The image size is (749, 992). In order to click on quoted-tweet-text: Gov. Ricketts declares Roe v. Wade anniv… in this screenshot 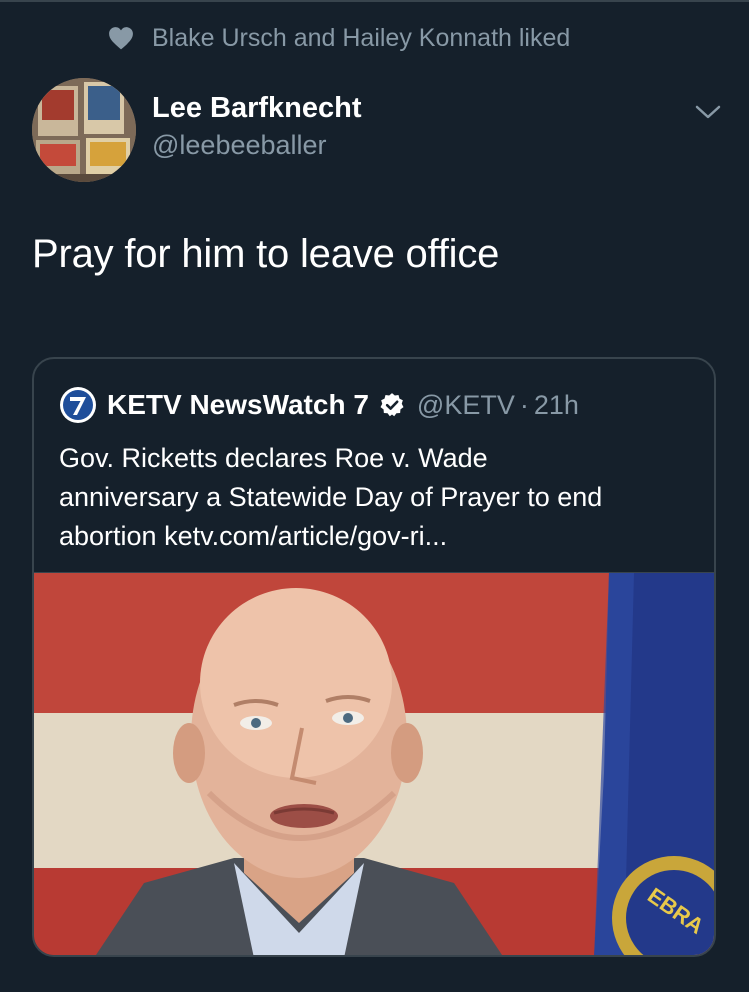, I will do `click(379, 497)`.